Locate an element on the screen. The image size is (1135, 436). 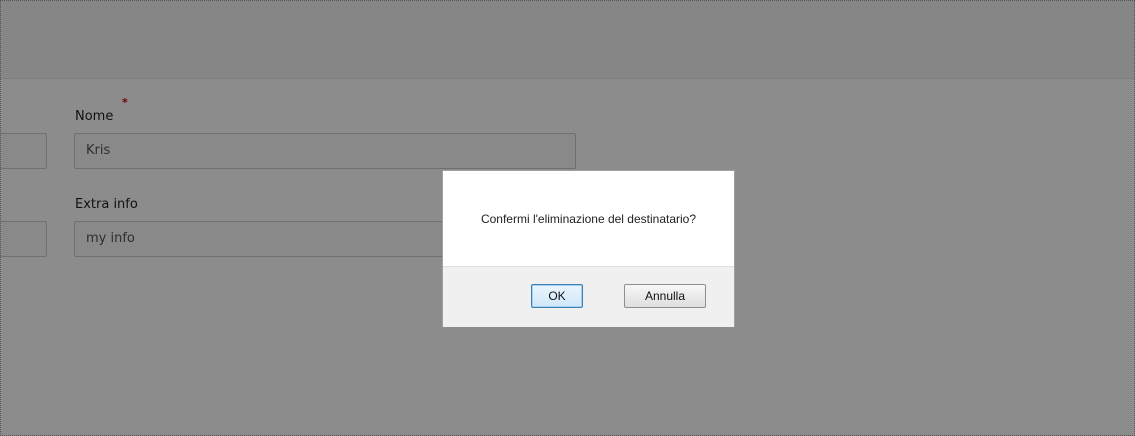
dialog-footer: OK Annulla is located at coordinates (588, 296).